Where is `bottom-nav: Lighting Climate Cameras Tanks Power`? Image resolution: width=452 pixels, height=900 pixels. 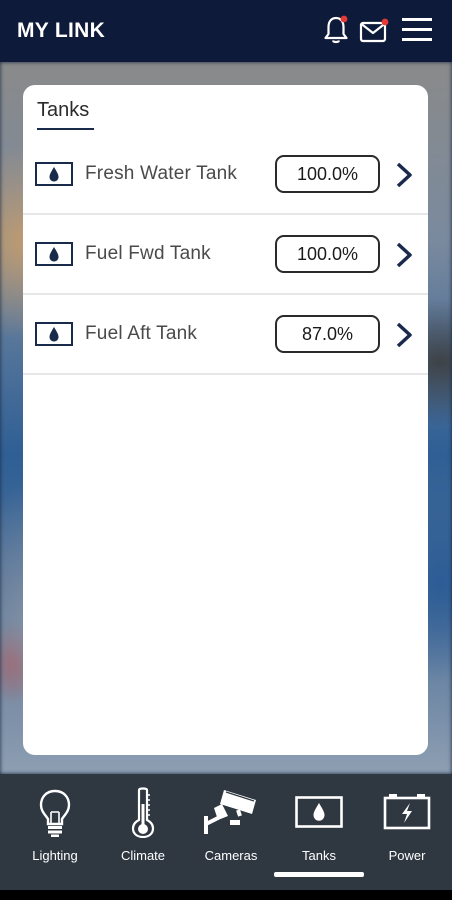
bottom-nav: Lighting Climate Cameras Tanks Power is located at coordinates (226, 837).